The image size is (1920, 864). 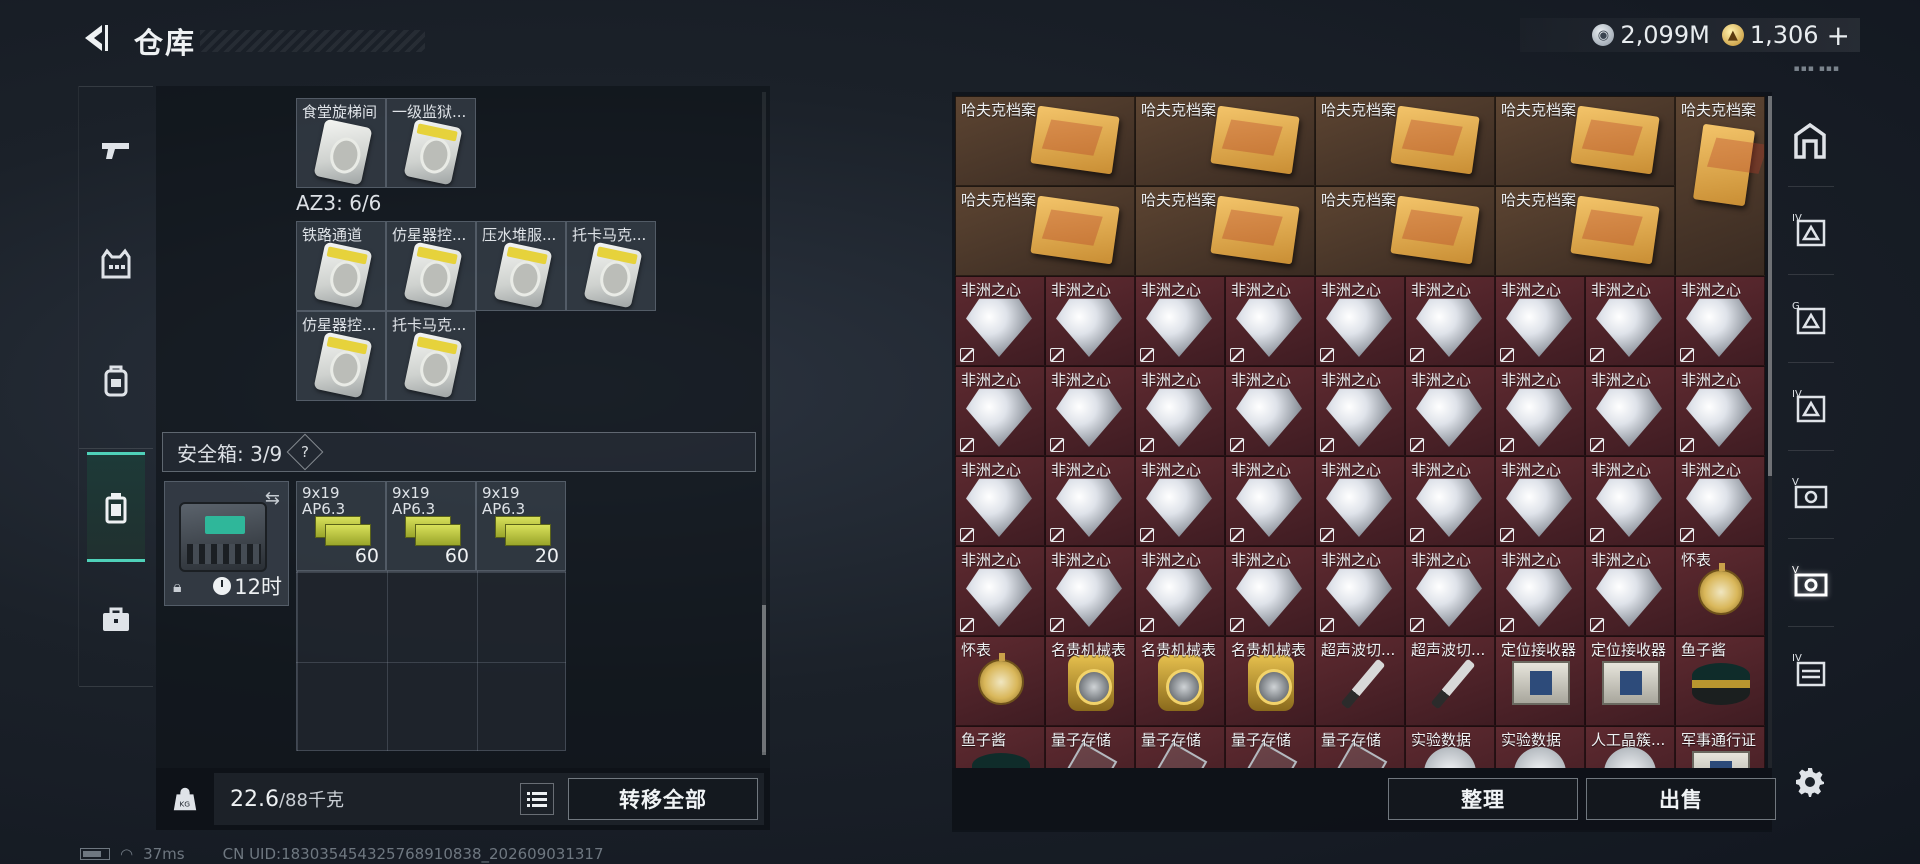 I want to click on key-card-slot: 食堂旋梯间, so click(x=341, y=143).